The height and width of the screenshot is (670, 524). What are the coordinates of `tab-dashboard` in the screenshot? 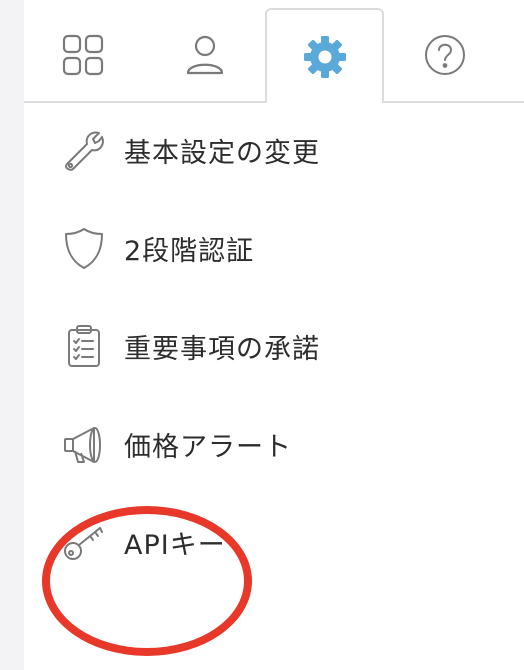 It's located at (83, 54).